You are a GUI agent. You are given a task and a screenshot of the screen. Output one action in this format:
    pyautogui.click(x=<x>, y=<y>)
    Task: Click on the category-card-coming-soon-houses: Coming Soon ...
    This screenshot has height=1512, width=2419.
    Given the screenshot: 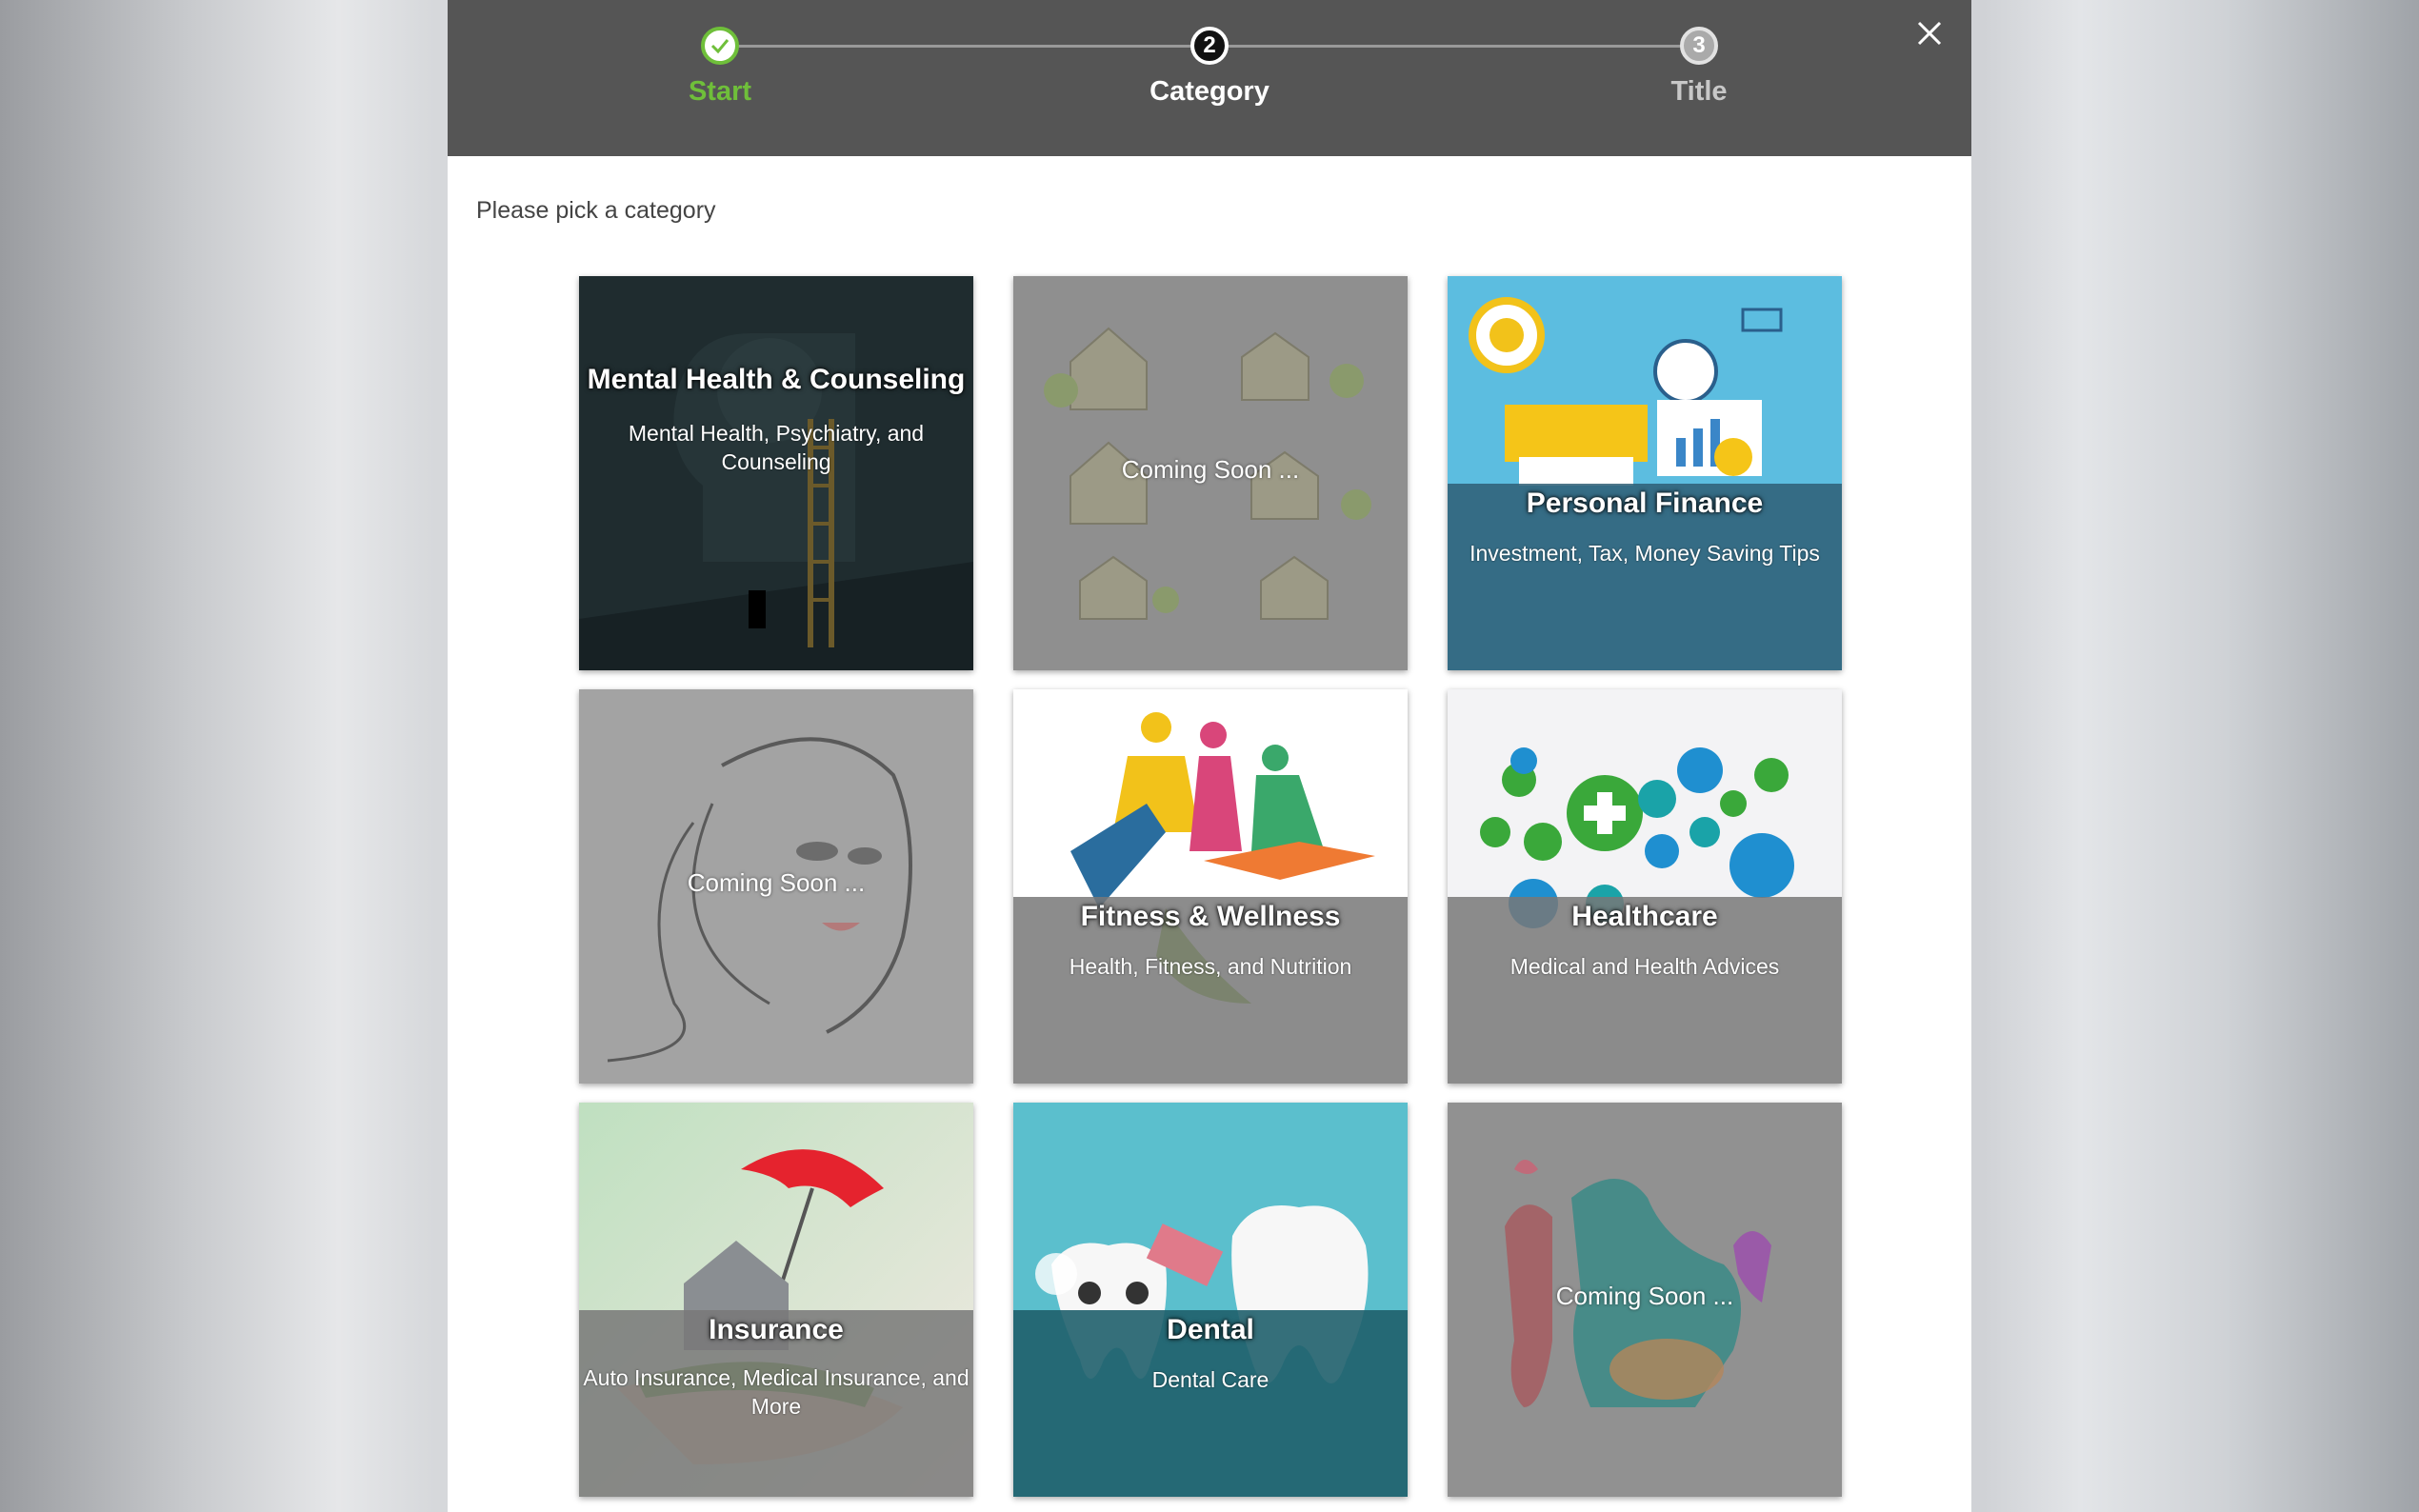 What is the action you would take?
    pyautogui.click(x=1210, y=473)
    